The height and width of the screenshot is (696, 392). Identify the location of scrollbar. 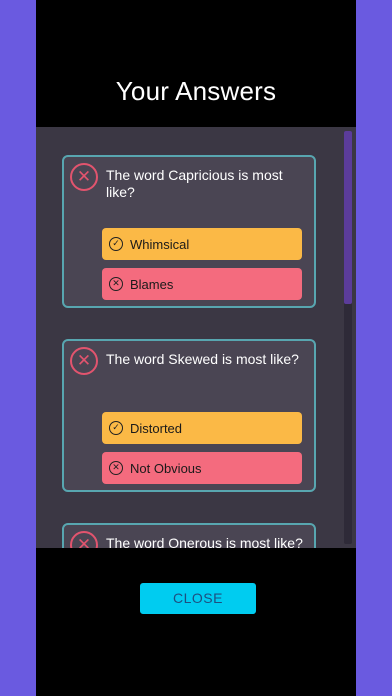
(348, 337).